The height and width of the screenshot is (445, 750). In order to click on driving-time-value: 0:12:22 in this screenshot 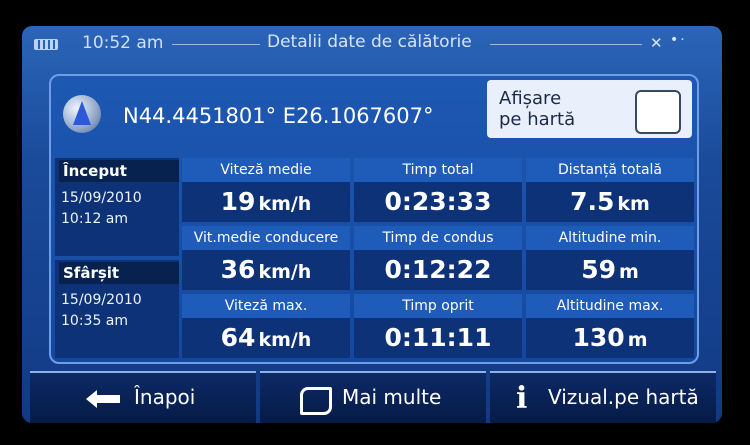, I will do `click(438, 269)`.